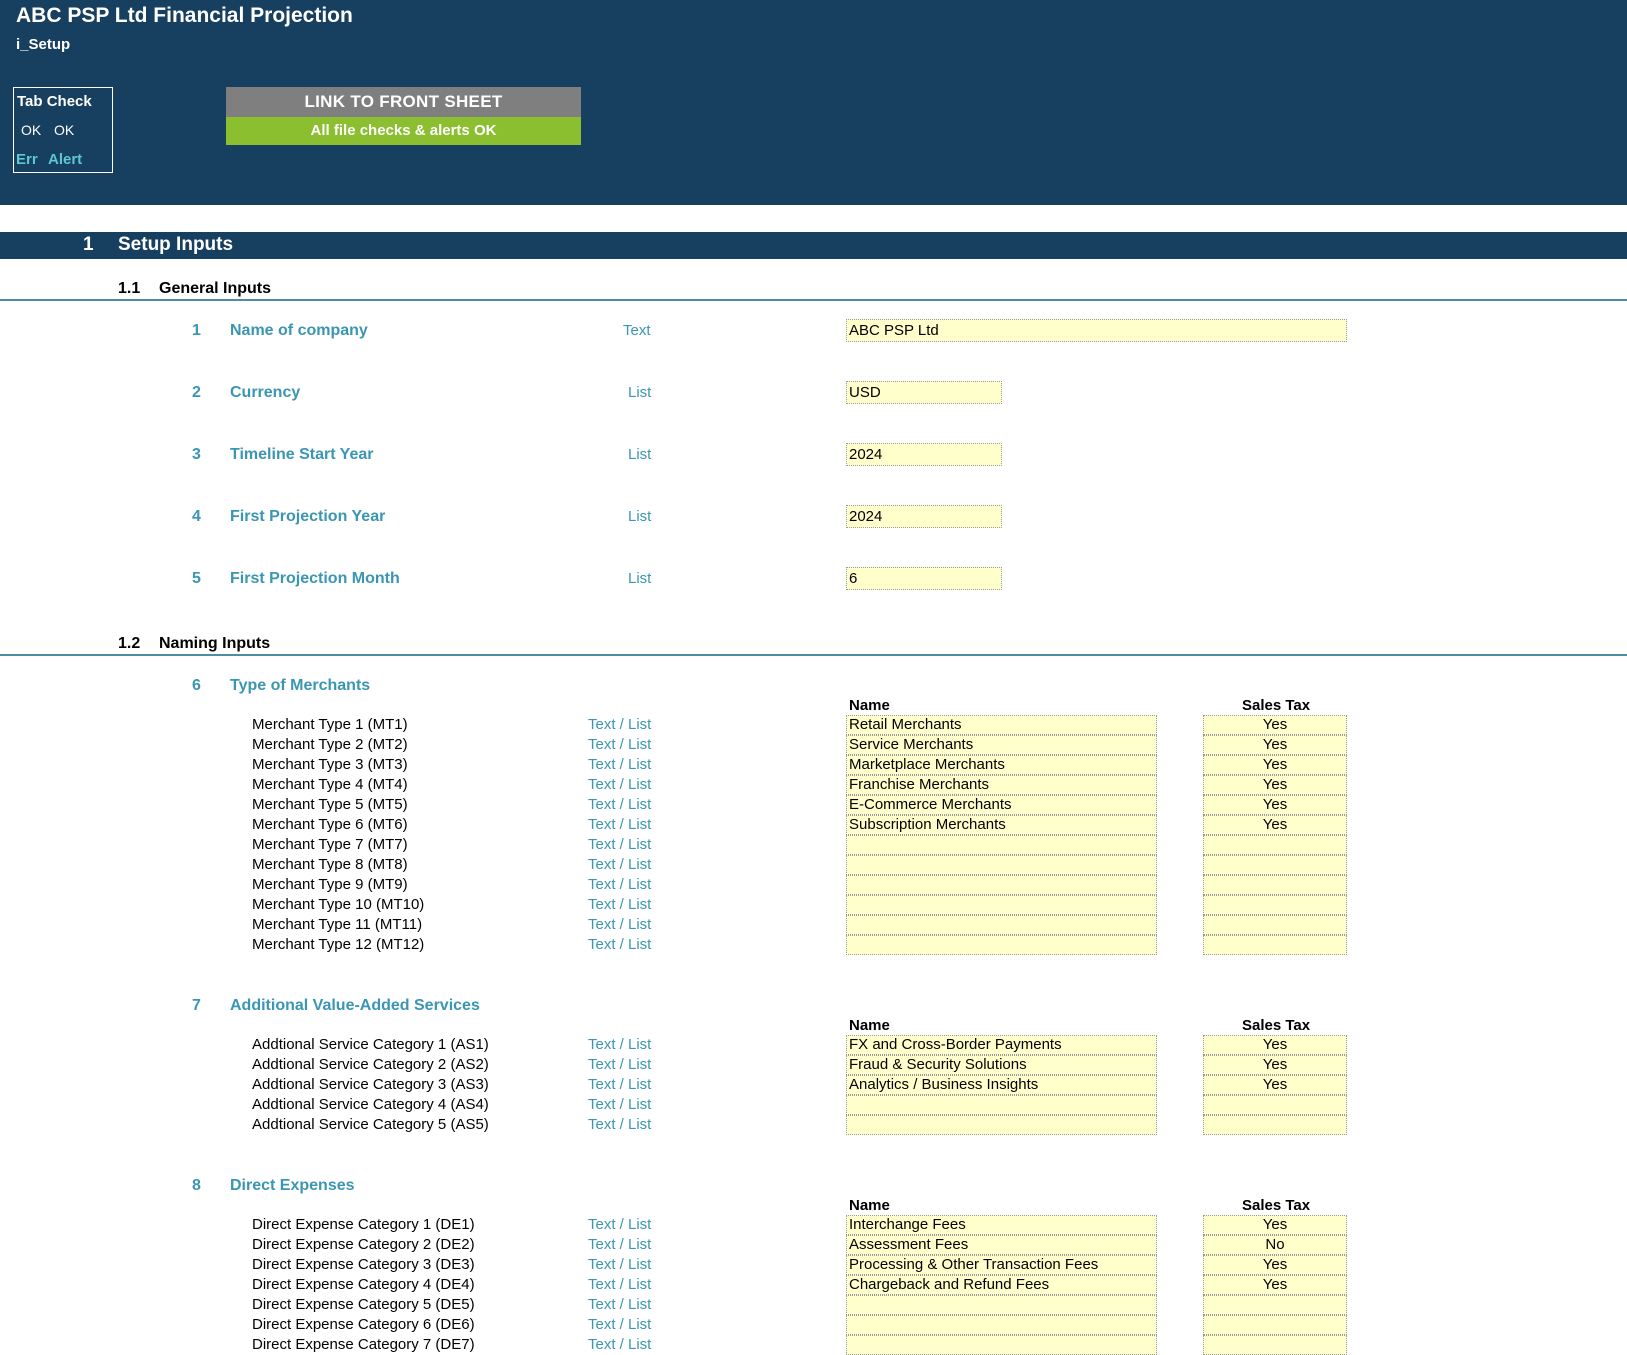  Describe the element at coordinates (1001, 1225) in the screenshot. I see `name-input-cell: Interchange Fees` at that location.